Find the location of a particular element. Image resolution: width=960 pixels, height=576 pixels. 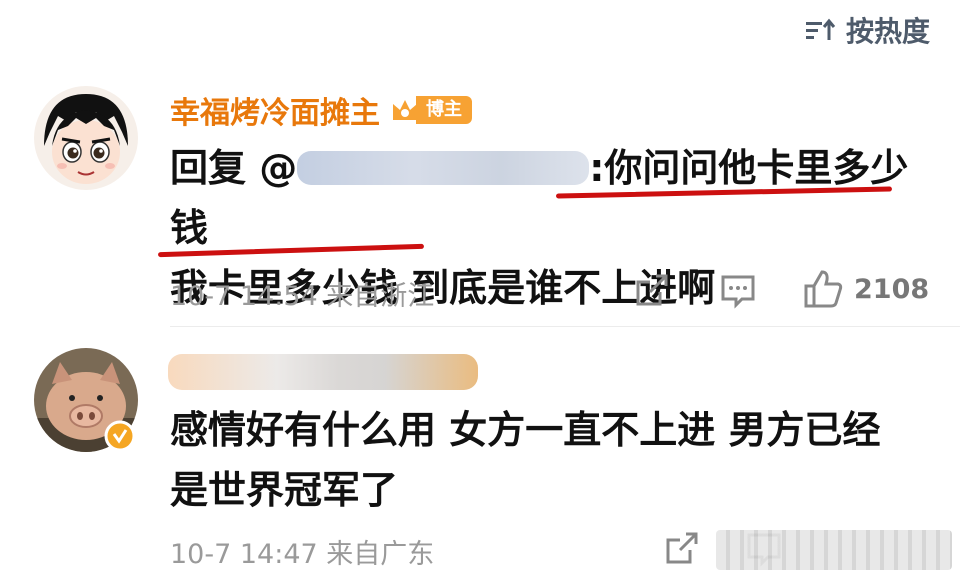

verified-icon is located at coordinates (120, 436).